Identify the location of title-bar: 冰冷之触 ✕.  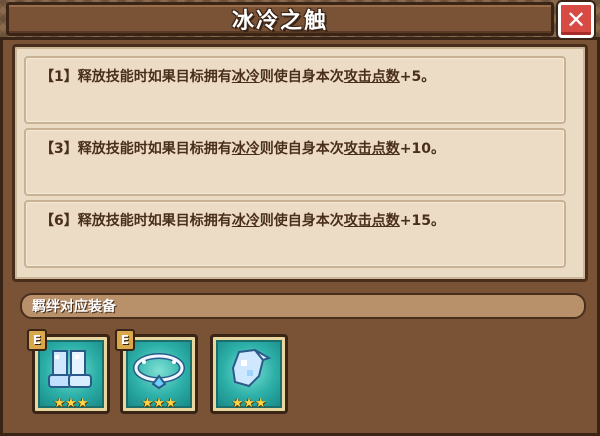
(300, 20).